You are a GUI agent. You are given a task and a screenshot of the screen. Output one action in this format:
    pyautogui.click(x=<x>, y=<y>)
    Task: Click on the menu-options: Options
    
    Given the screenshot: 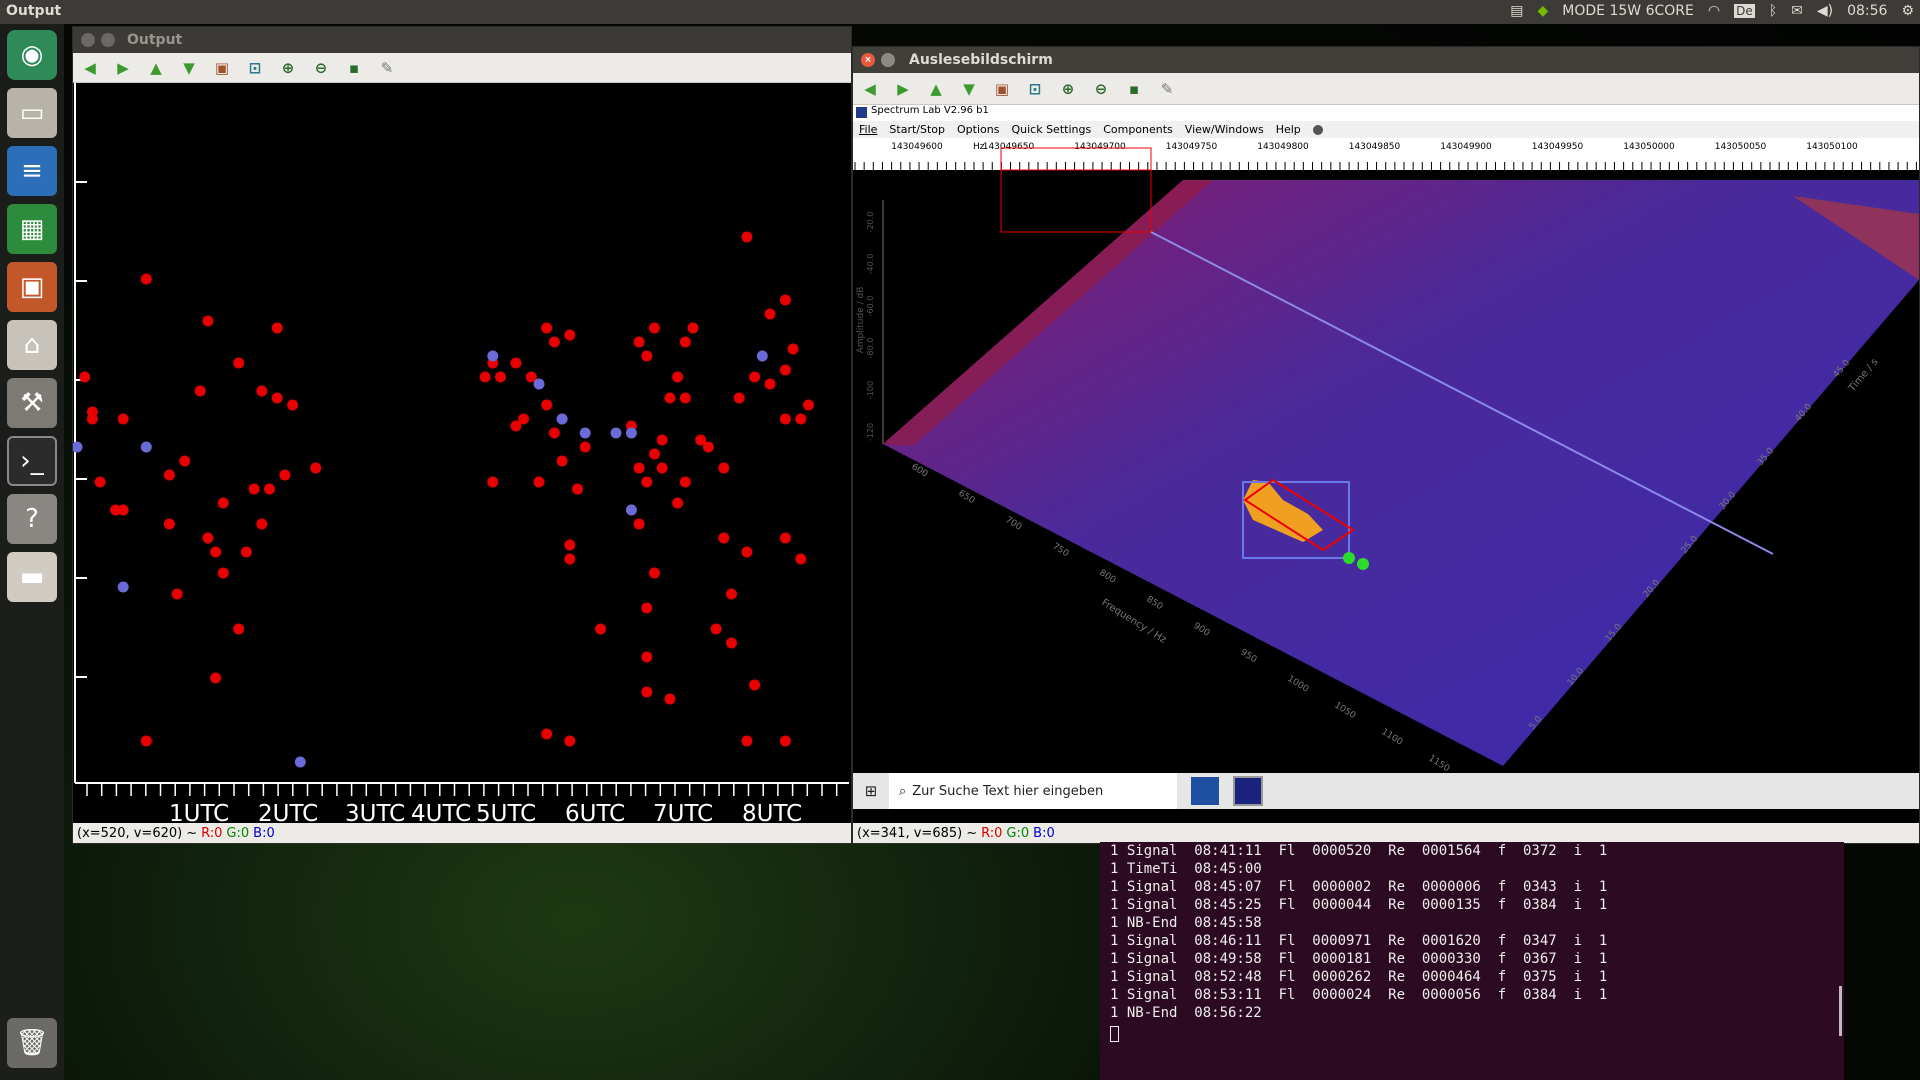 What is the action you would take?
    pyautogui.click(x=978, y=129)
    